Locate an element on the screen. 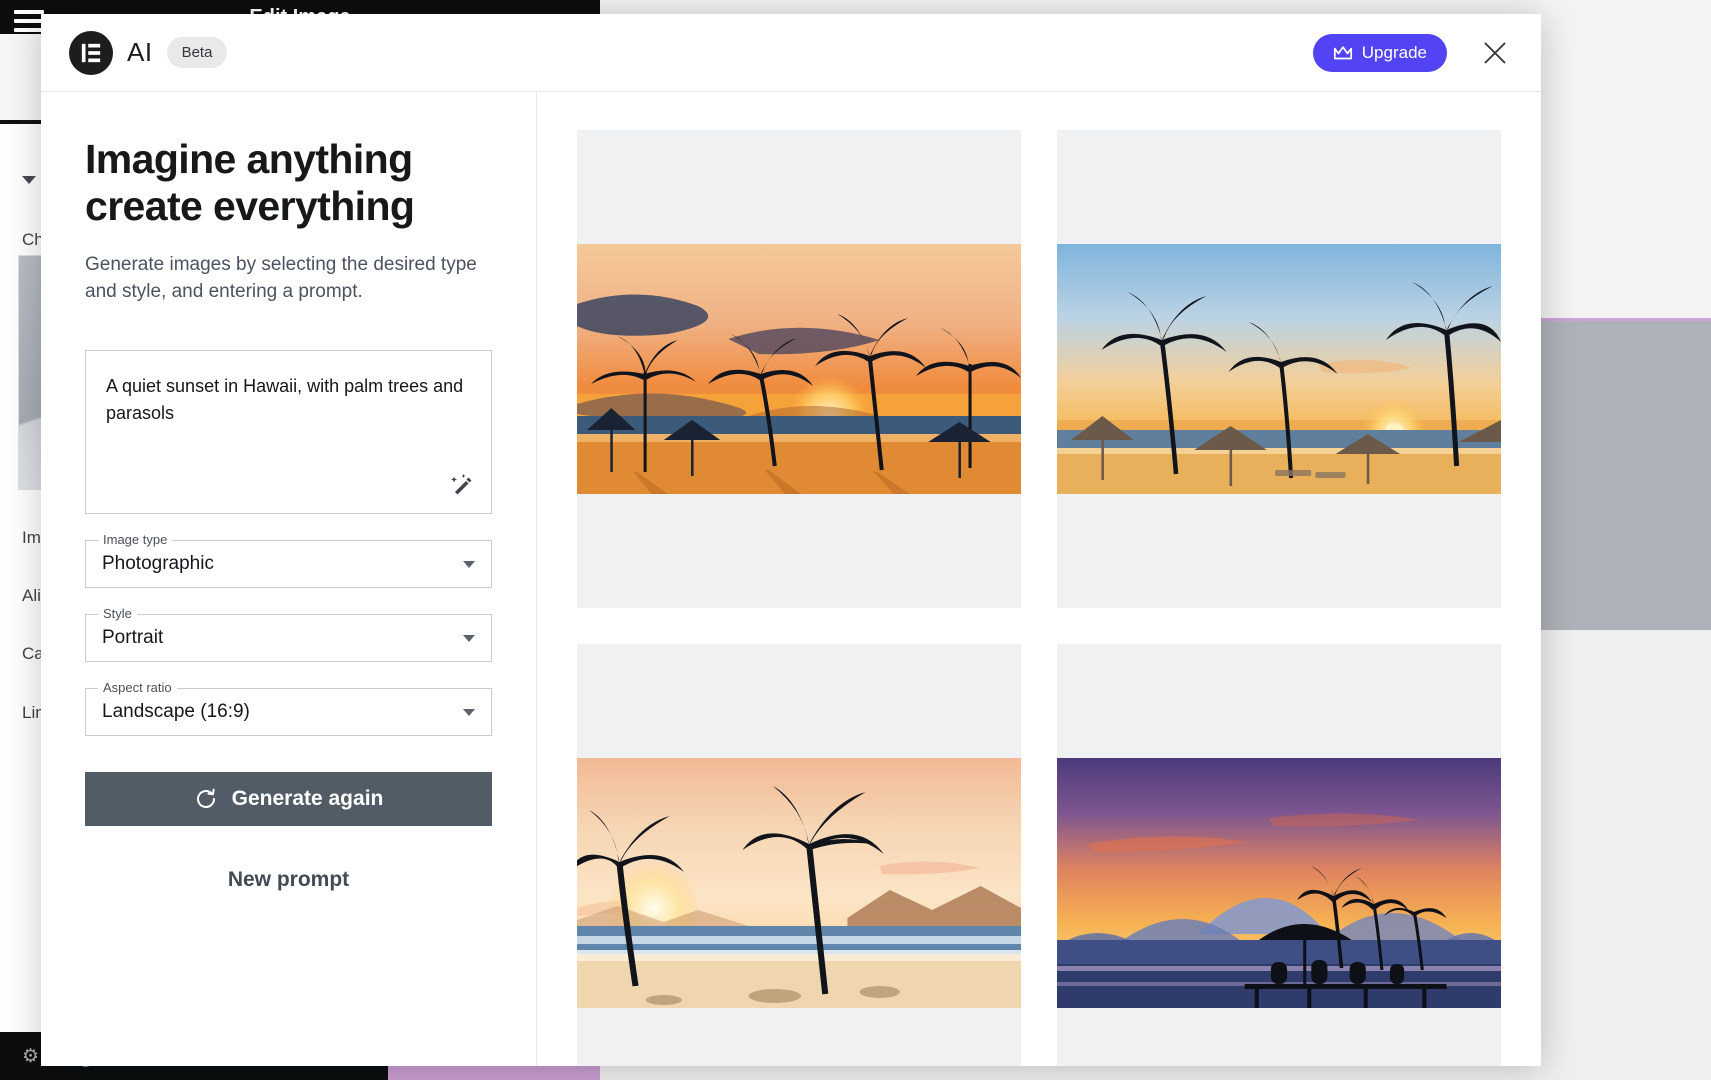  header-actions: Upgrade is located at coordinates (1412, 52).